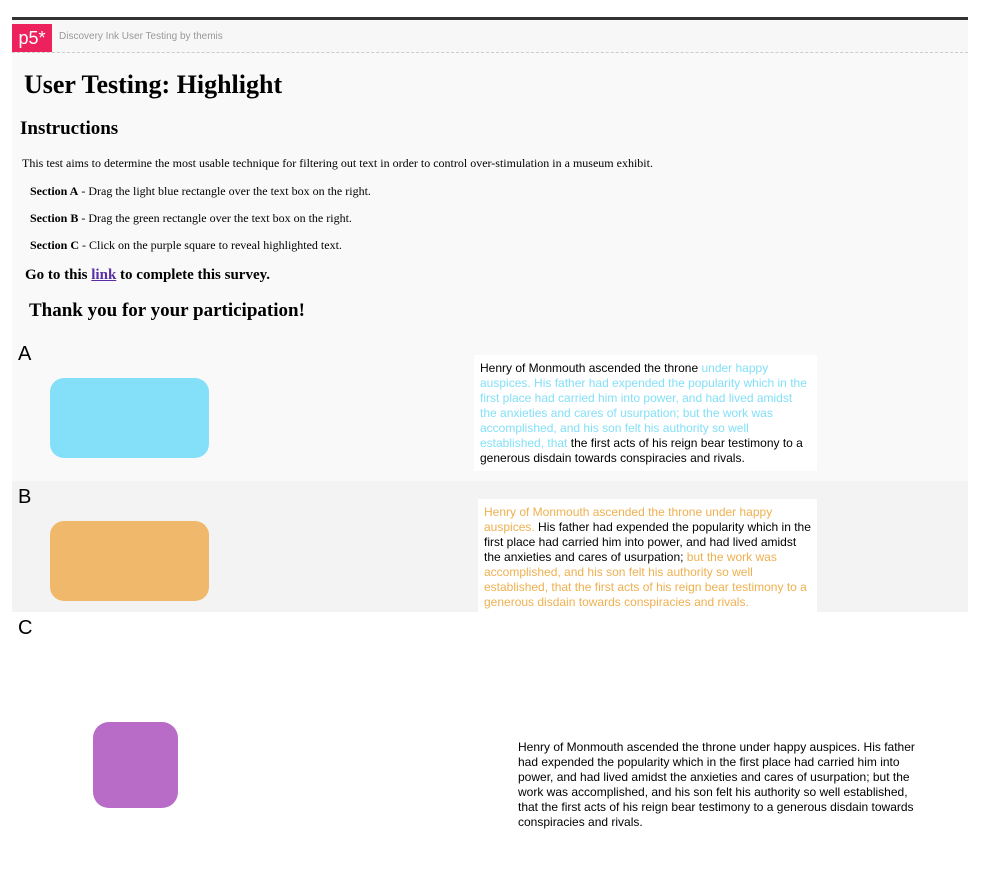  Describe the element at coordinates (32, 38) in the screenshot. I see `p5-logo: p5*` at that location.